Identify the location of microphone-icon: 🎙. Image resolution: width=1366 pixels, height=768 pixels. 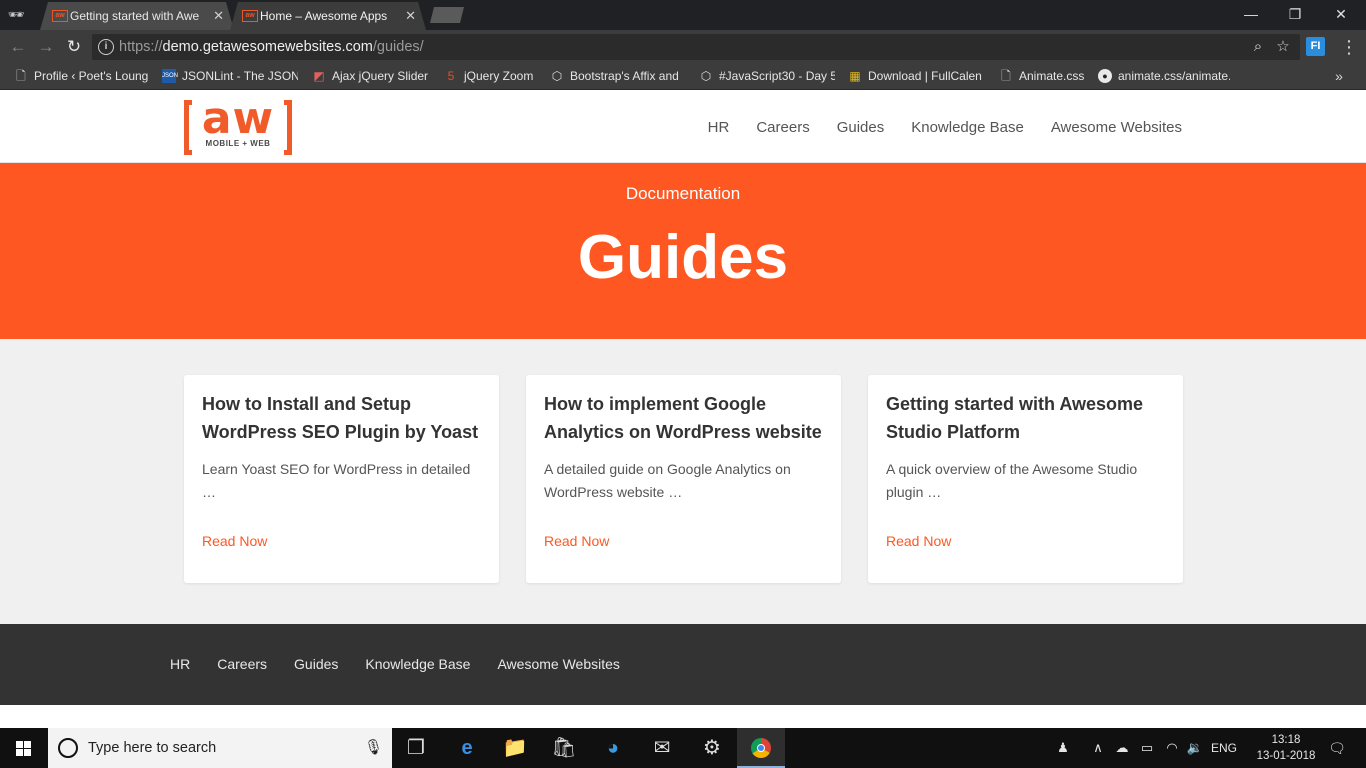
(373, 748).